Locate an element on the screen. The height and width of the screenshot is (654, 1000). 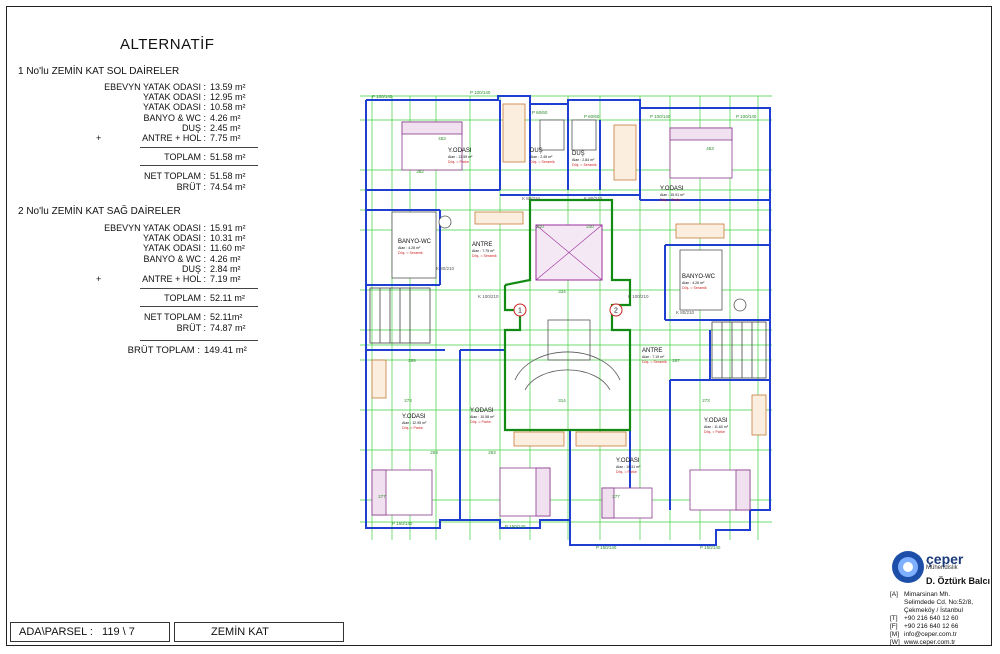
contact-line: Selimdede Cd. No:52/8, is located at coordinates (931, 602).